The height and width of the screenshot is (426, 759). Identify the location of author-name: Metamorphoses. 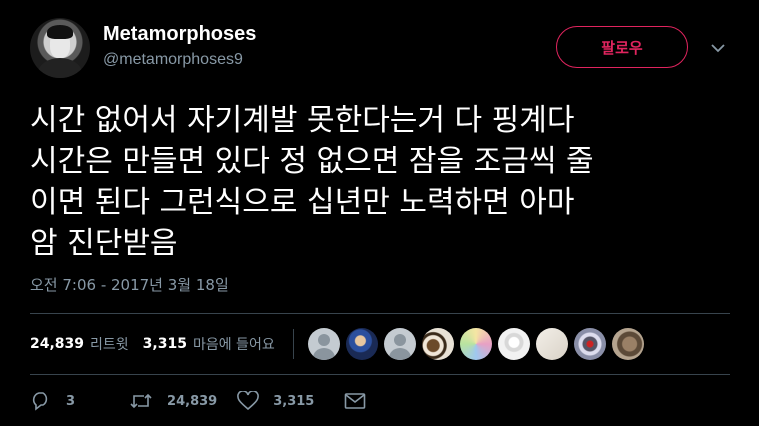
(179, 34).